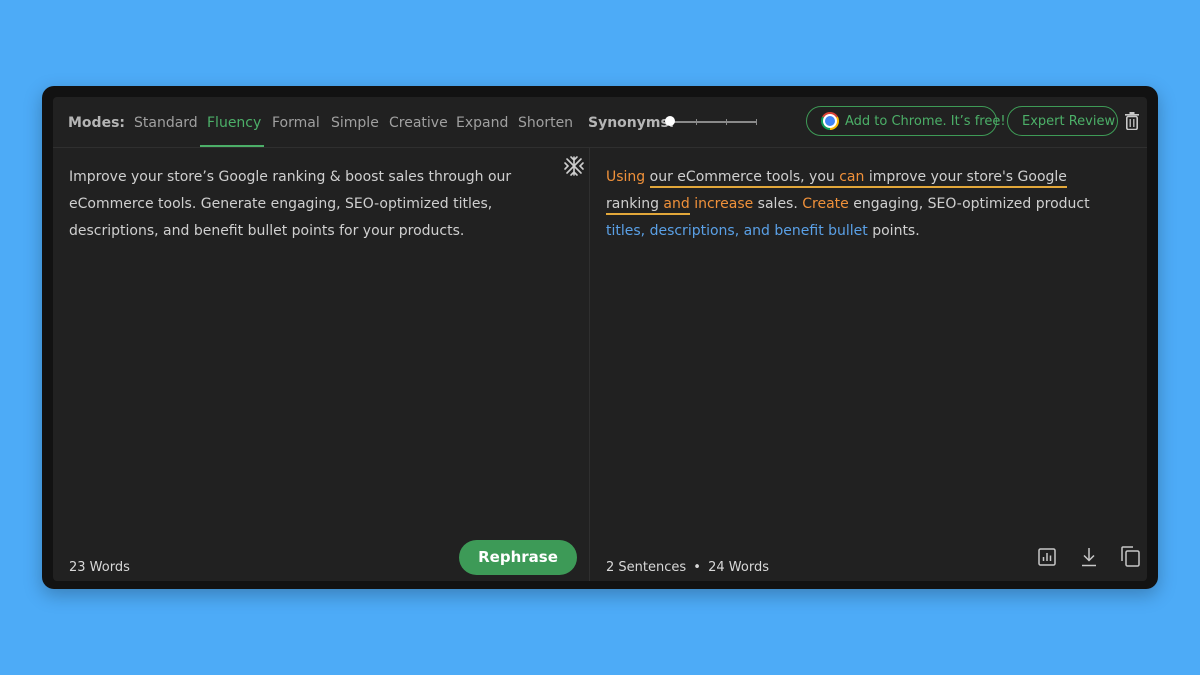 Image resolution: width=1200 pixels, height=675 pixels. I want to click on add-to-chrome-button: Add to Chrome. It’s free!, so click(906, 121).